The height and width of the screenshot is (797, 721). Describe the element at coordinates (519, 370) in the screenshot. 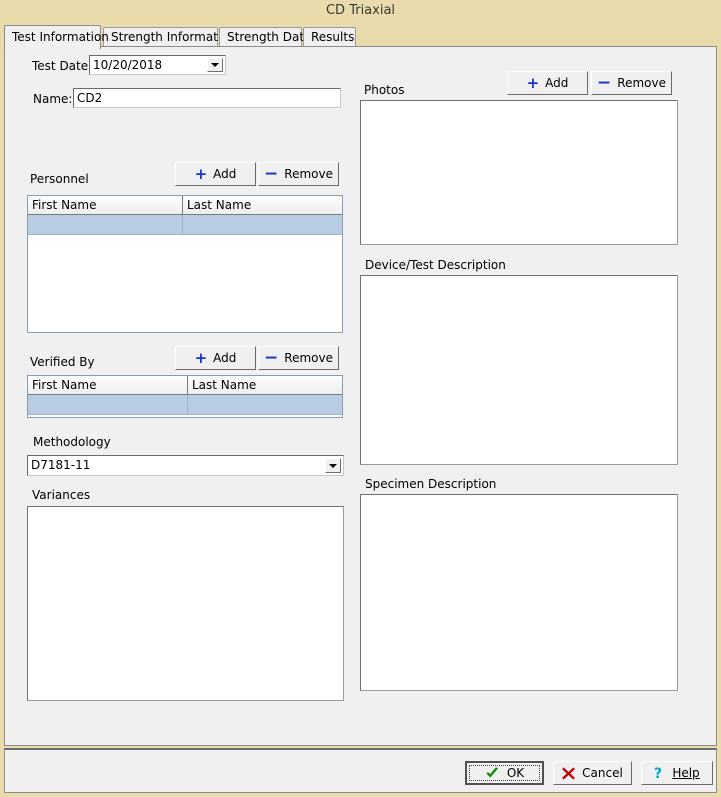

I see `device-test-description-textarea` at that location.